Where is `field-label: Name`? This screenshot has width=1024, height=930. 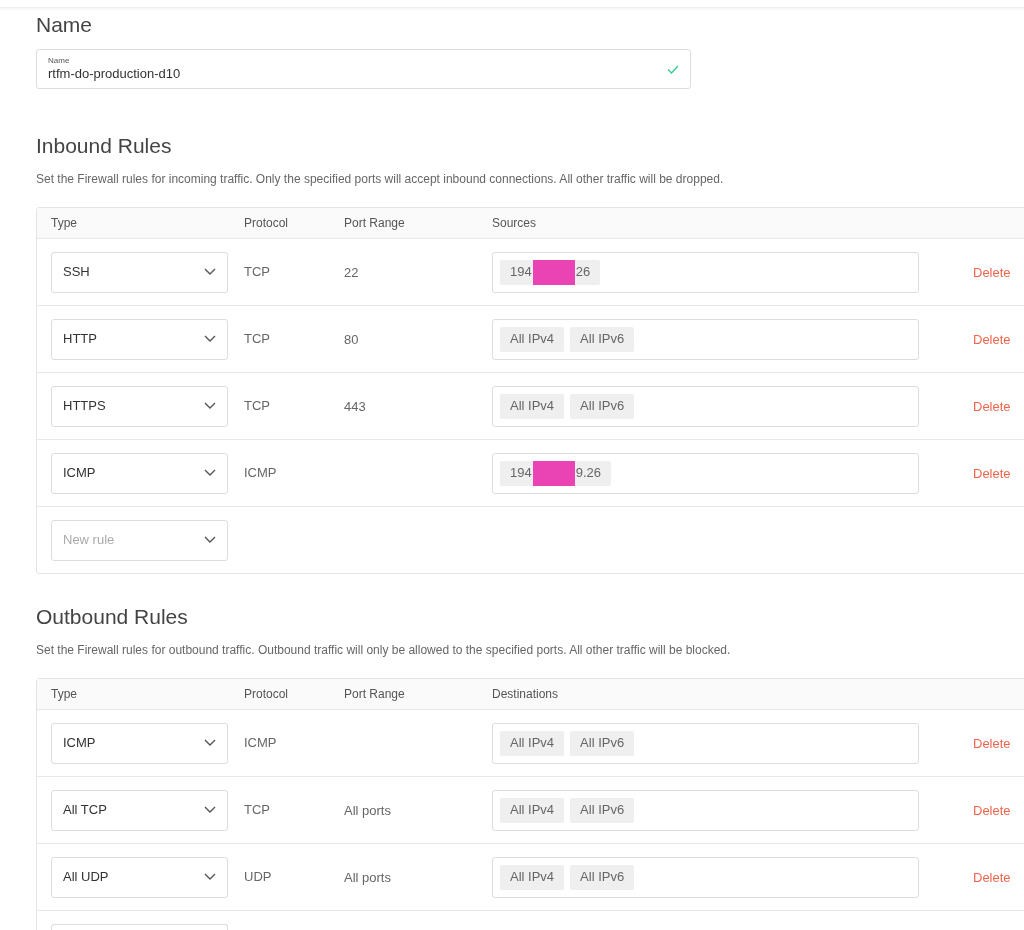
field-label: Name is located at coordinates (59, 61).